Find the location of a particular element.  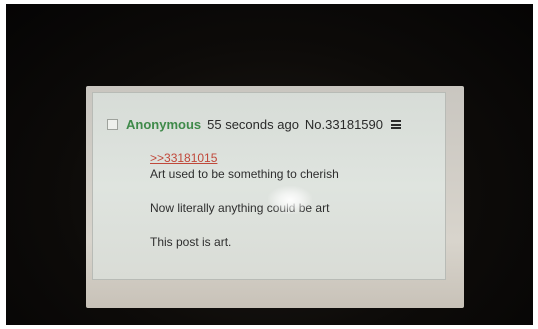

post-timestamp: 55 seconds ago is located at coordinates (253, 124).